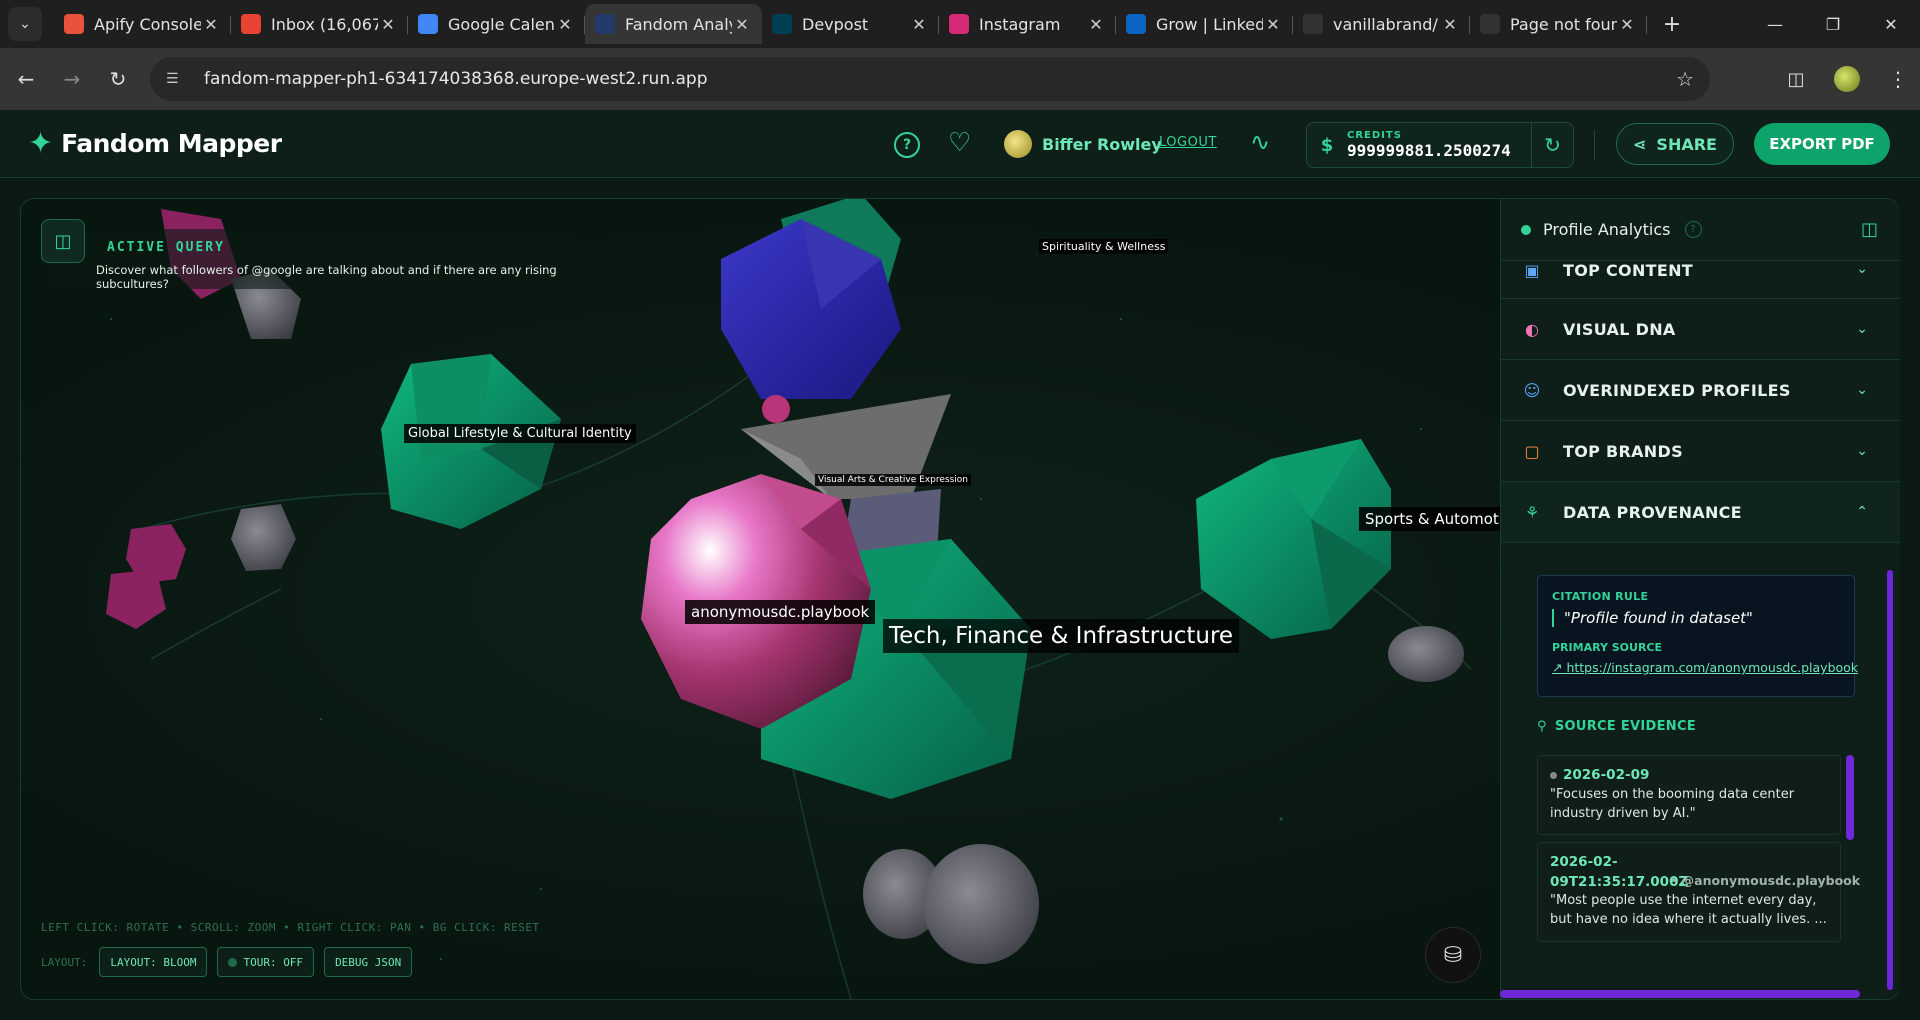  I want to click on credits-label: CREDITS, so click(1374, 135).